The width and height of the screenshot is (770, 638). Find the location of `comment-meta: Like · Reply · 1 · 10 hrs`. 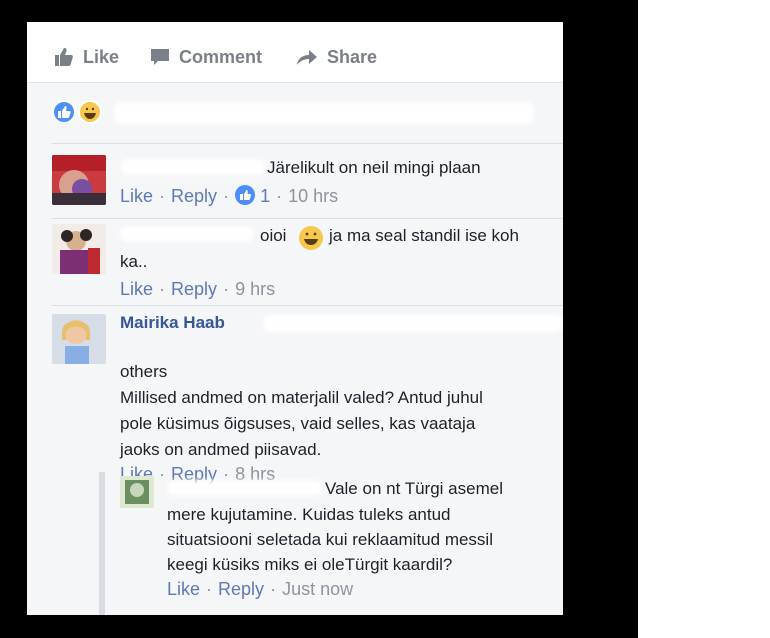

comment-meta: Like · Reply · 1 · 10 hrs is located at coordinates (229, 196).